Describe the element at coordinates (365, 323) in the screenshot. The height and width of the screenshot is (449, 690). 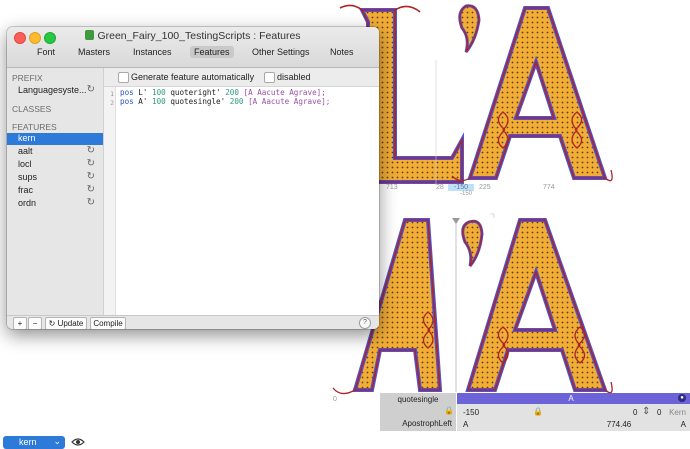
I see `help-button: ?` at that location.